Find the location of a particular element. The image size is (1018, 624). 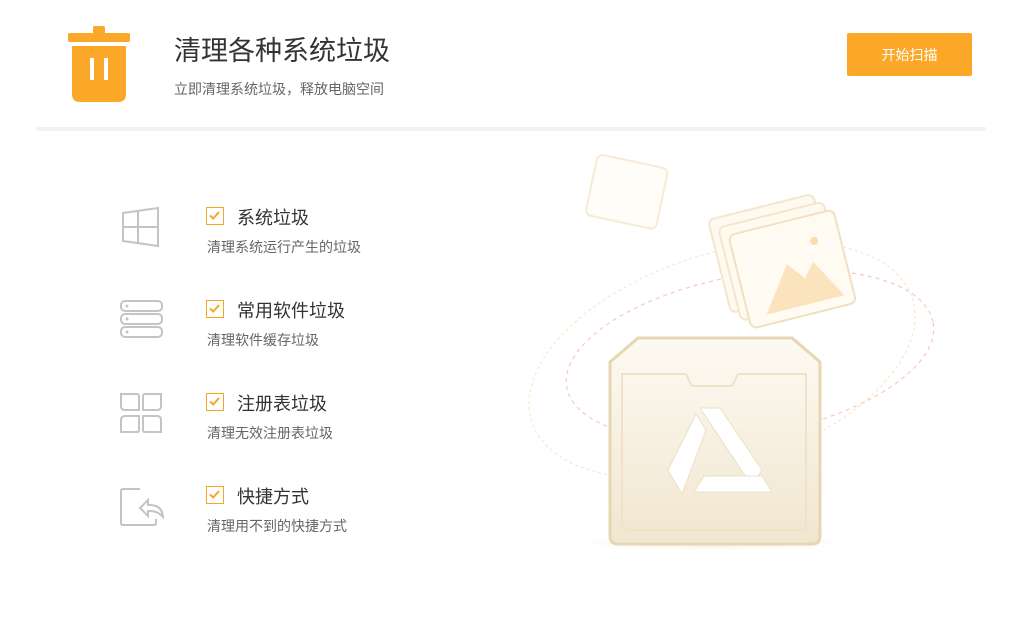

item-title: 系统垃圾 is located at coordinates (273, 218).